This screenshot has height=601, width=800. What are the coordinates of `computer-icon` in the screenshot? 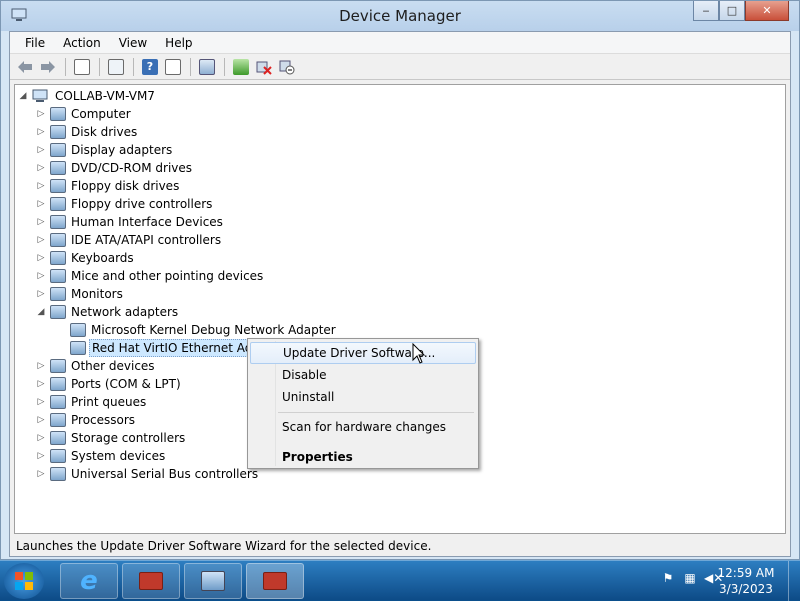 It's located at (40, 95).